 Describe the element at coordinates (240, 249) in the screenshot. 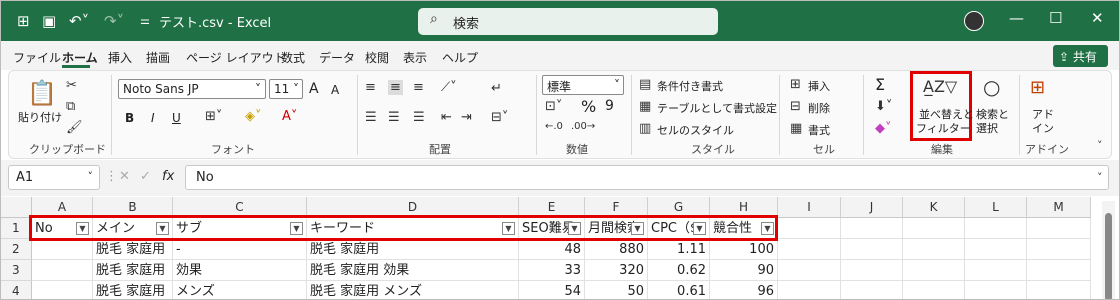

I see `table-cell: -` at that location.